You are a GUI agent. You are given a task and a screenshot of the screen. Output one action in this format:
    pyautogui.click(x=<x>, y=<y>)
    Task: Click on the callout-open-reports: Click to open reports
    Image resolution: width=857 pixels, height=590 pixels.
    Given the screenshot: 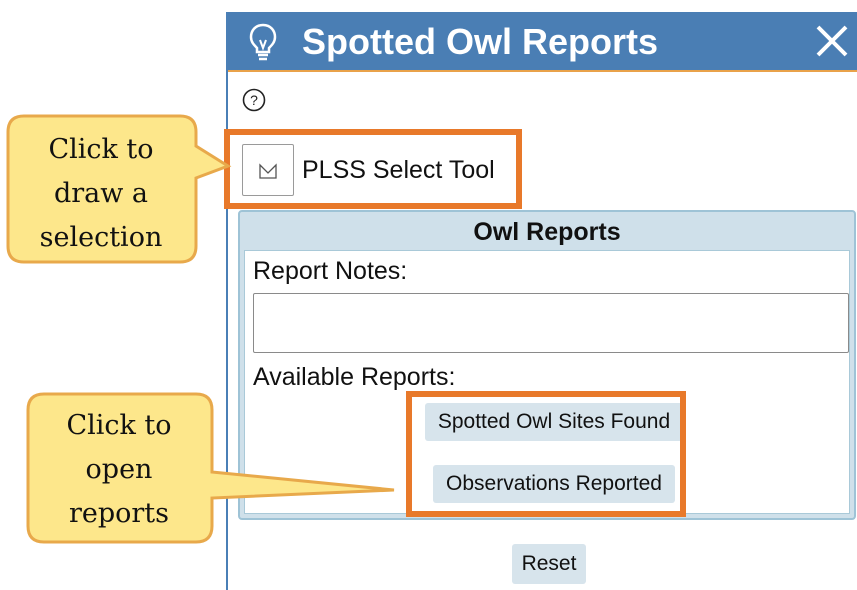 What is the action you would take?
    pyautogui.click(x=119, y=469)
    